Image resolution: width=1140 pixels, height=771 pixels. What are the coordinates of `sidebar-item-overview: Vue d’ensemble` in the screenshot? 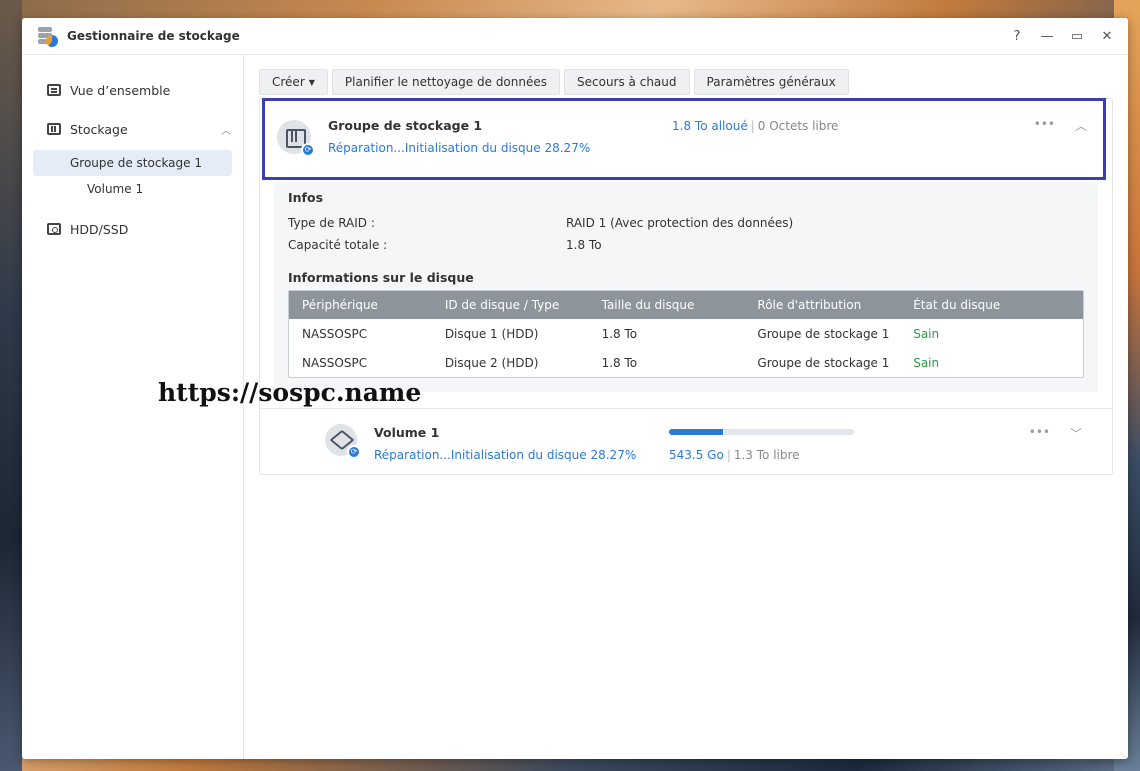 It's located at (132, 90).